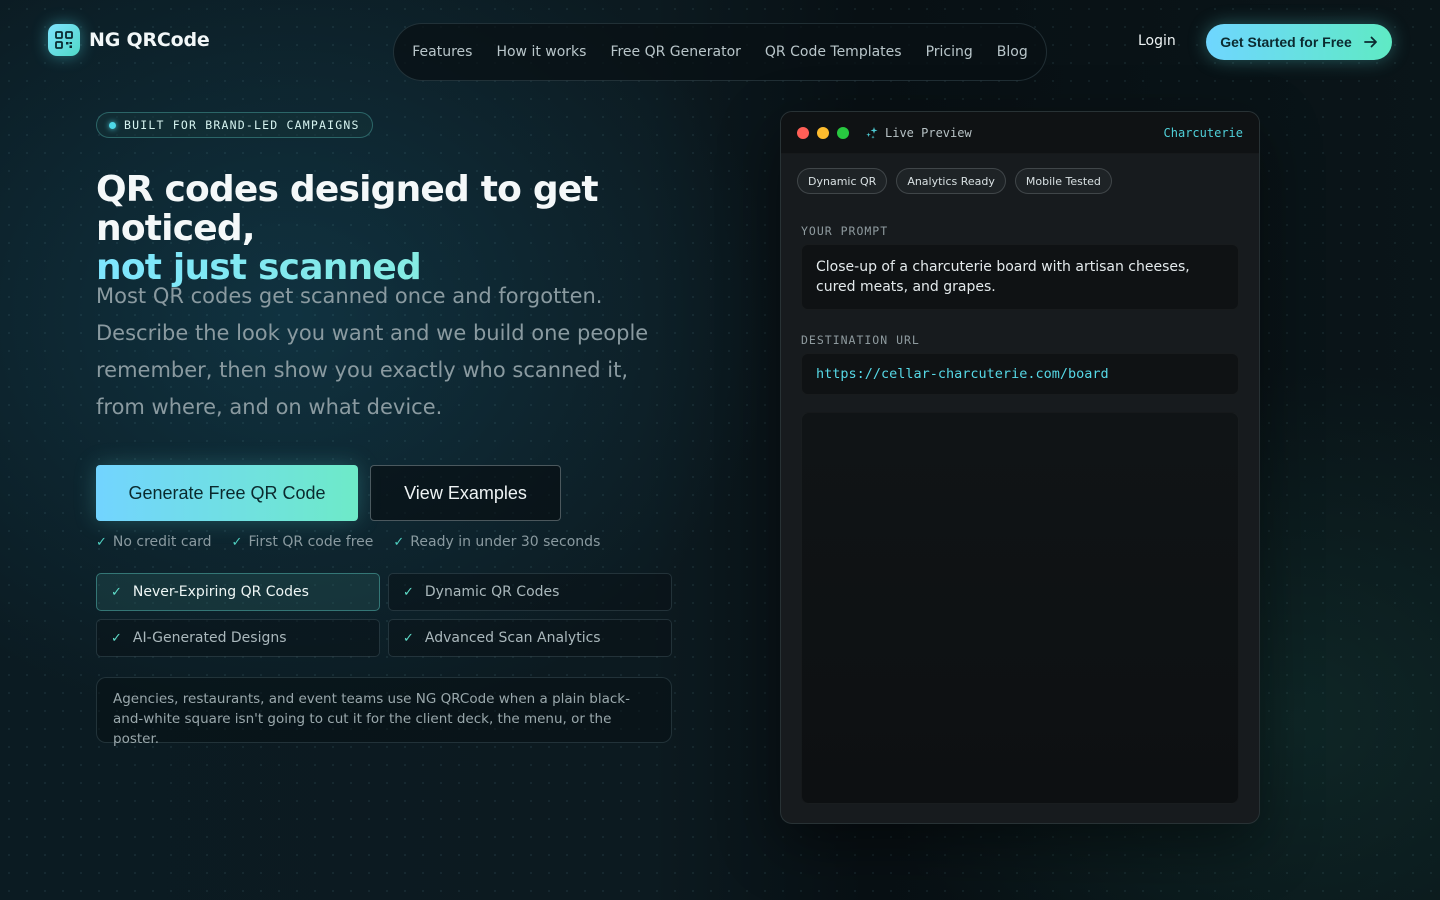  What do you see at coordinates (928, 132) in the screenshot?
I see `preview-title-label: Live Preview` at bounding box center [928, 132].